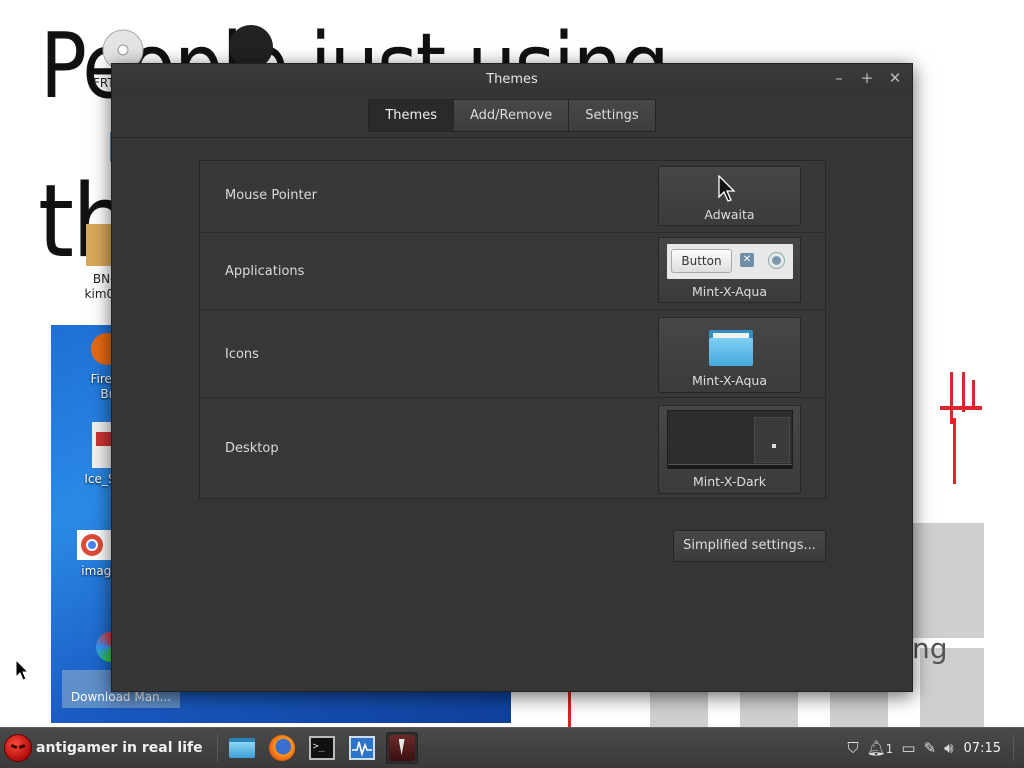 The height and width of the screenshot is (768, 1024). What do you see at coordinates (727, 188) in the screenshot?
I see `cursor-preview-icon` at bounding box center [727, 188].